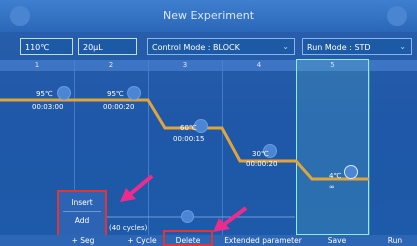 The height and width of the screenshot is (246, 417). What do you see at coordinates (335, 176) in the screenshot?
I see `step5-temp: 4℃` at bounding box center [335, 176].